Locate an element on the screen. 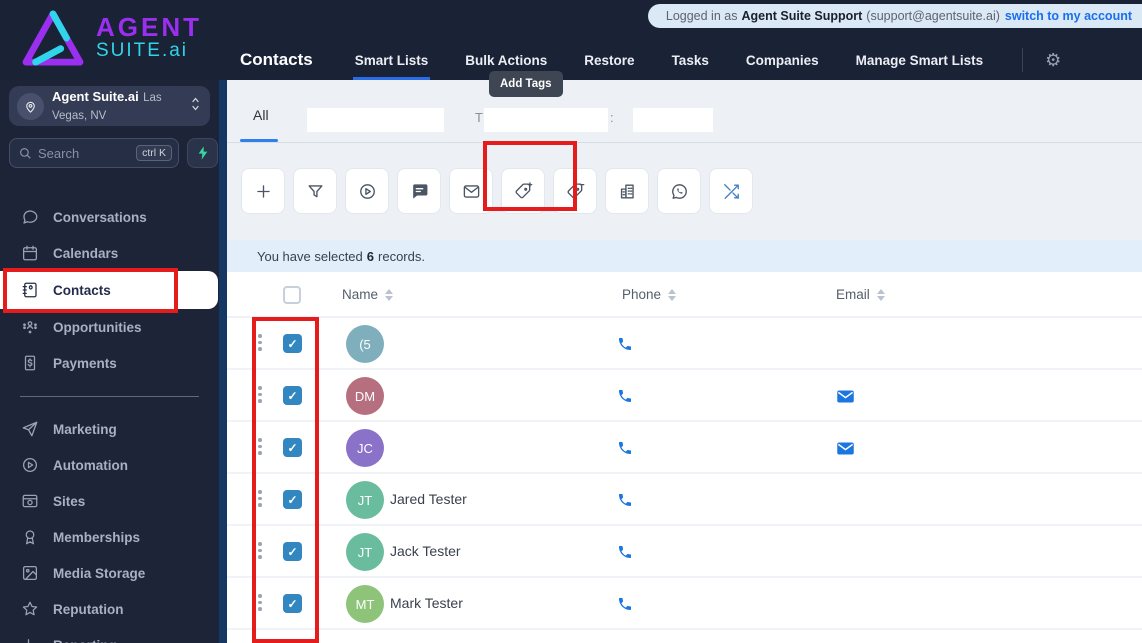 This screenshot has height=643, width=1142. search-box: ctrl K is located at coordinates (94, 153).